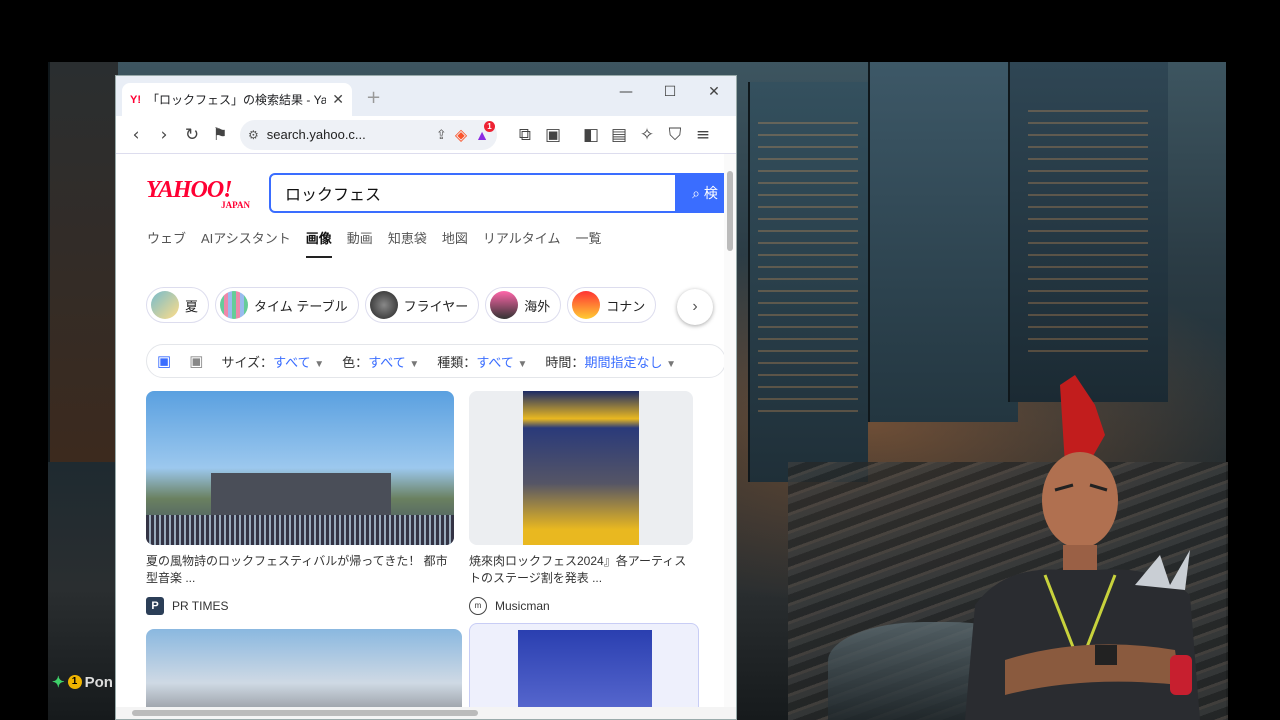  I want to click on chip-conan: コナン, so click(612, 305).